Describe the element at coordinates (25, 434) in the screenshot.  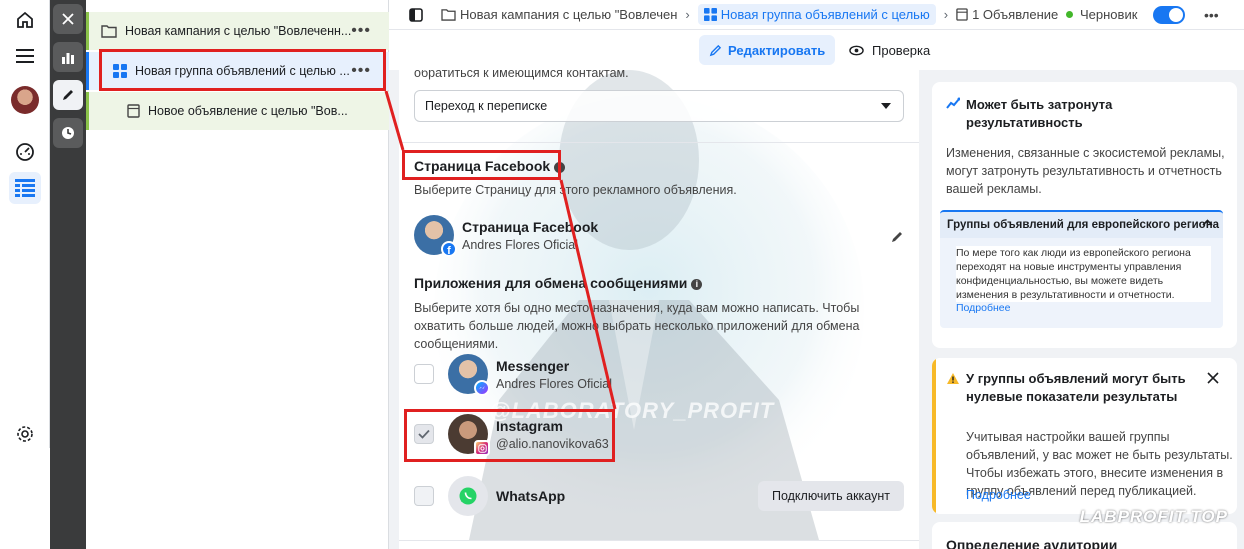
I see `settings-gear-icon` at that location.